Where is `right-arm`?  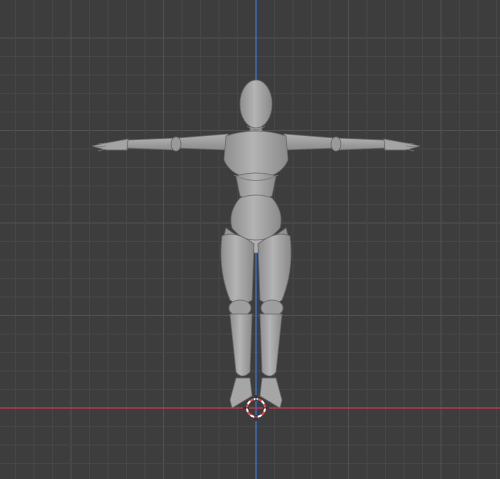 right-arm is located at coordinates (352, 142).